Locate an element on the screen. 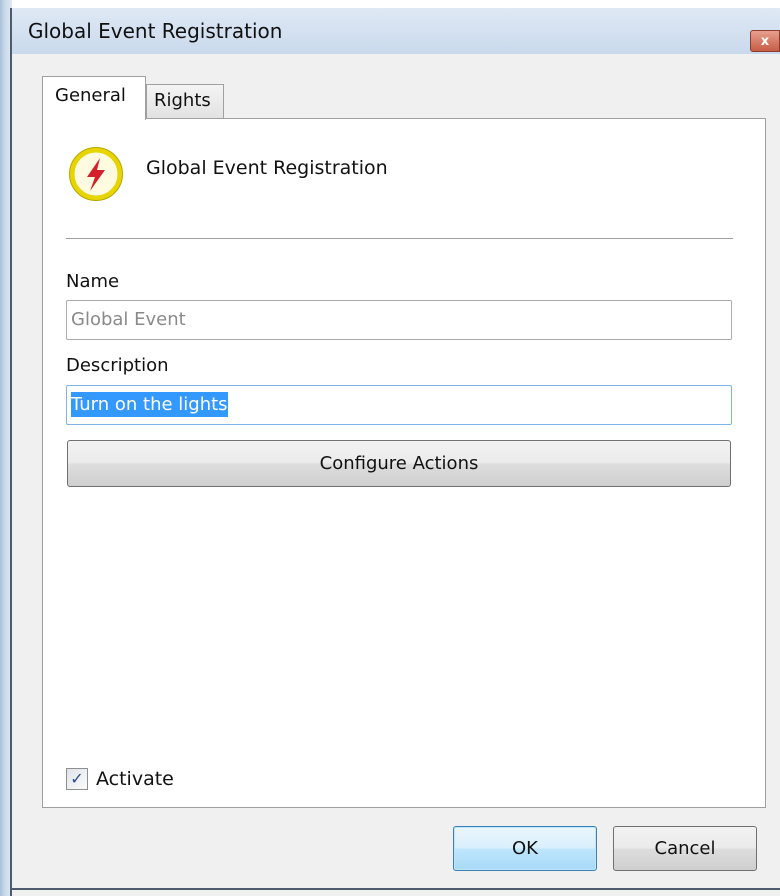  name-field: Global Event is located at coordinates (399, 320).